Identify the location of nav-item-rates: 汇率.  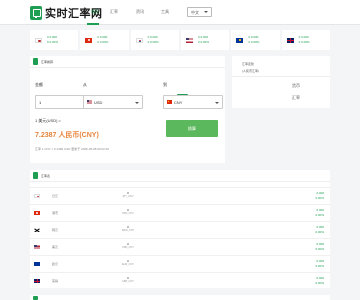
(114, 12).